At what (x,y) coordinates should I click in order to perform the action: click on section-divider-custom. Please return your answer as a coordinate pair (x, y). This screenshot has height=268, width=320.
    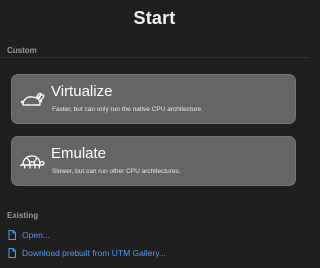
    Looking at the image, I should click on (154, 57).